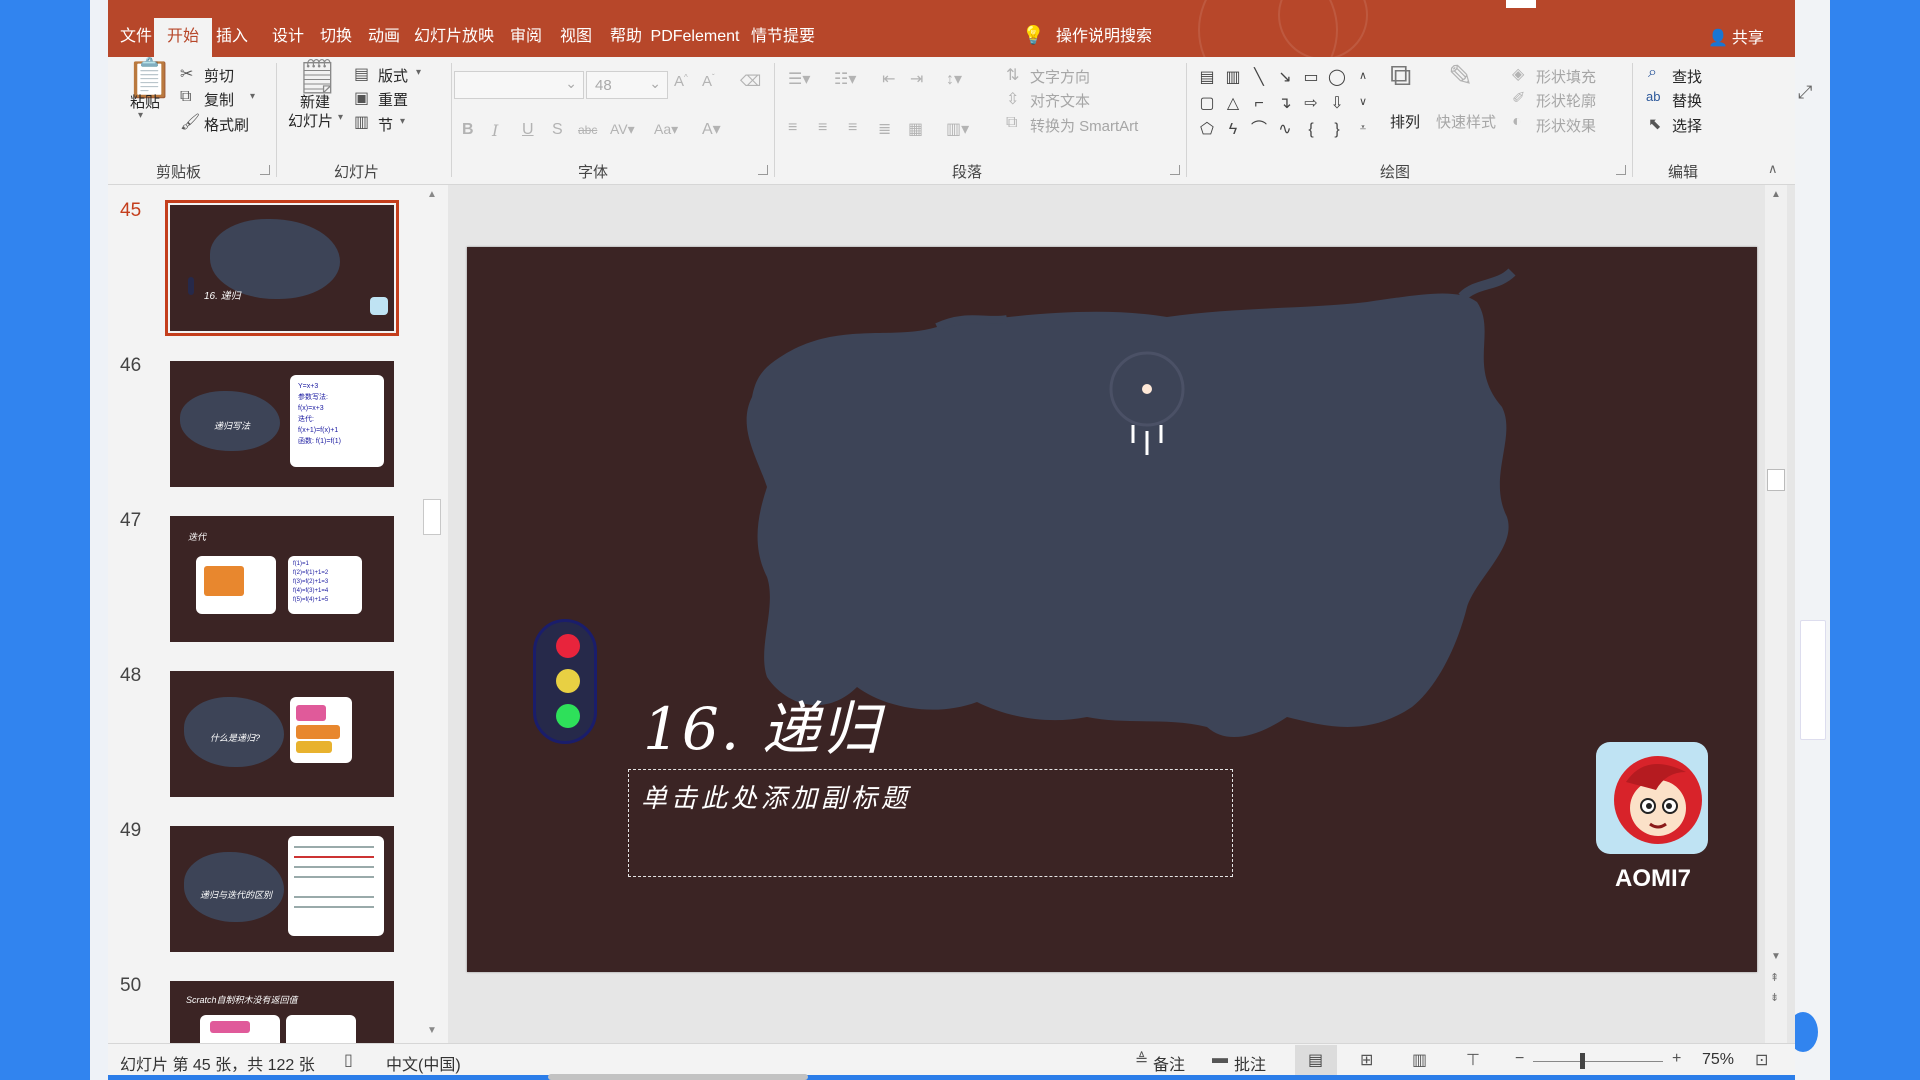  Describe the element at coordinates (361, 74) in the screenshot. I see `layout-icon: ▤` at that location.